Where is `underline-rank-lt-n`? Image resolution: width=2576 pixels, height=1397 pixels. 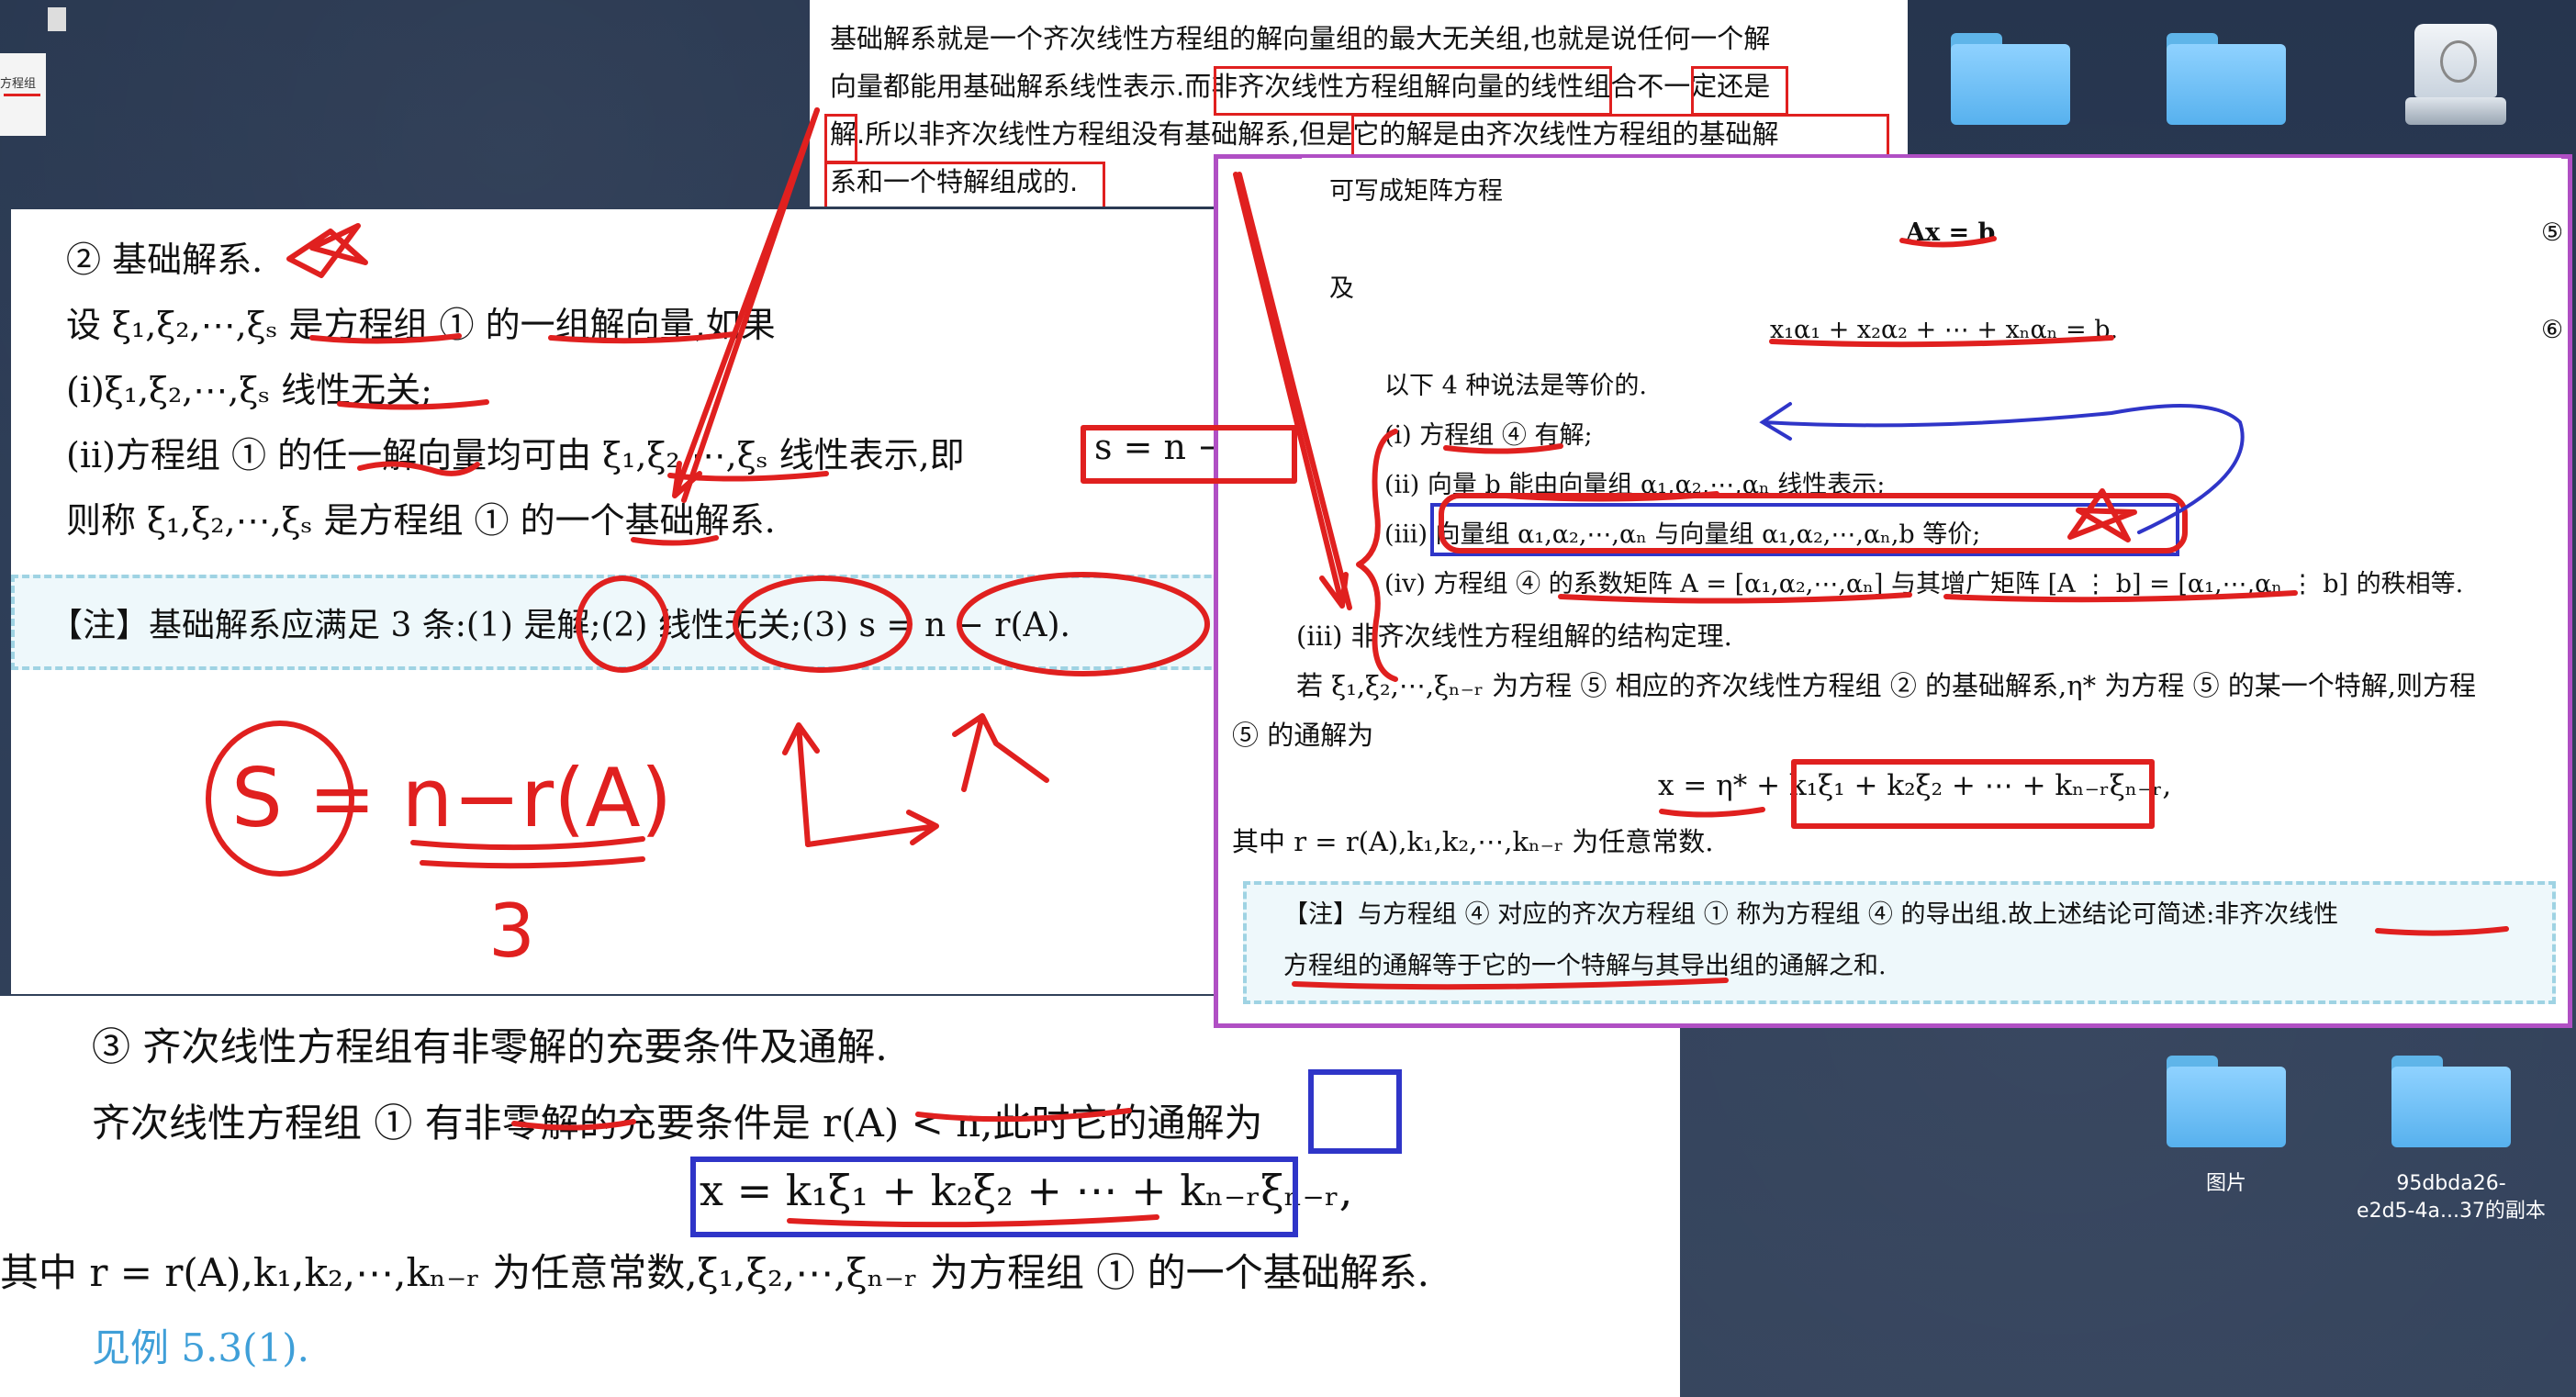
underline-rank-lt-n is located at coordinates (1023, 1115).